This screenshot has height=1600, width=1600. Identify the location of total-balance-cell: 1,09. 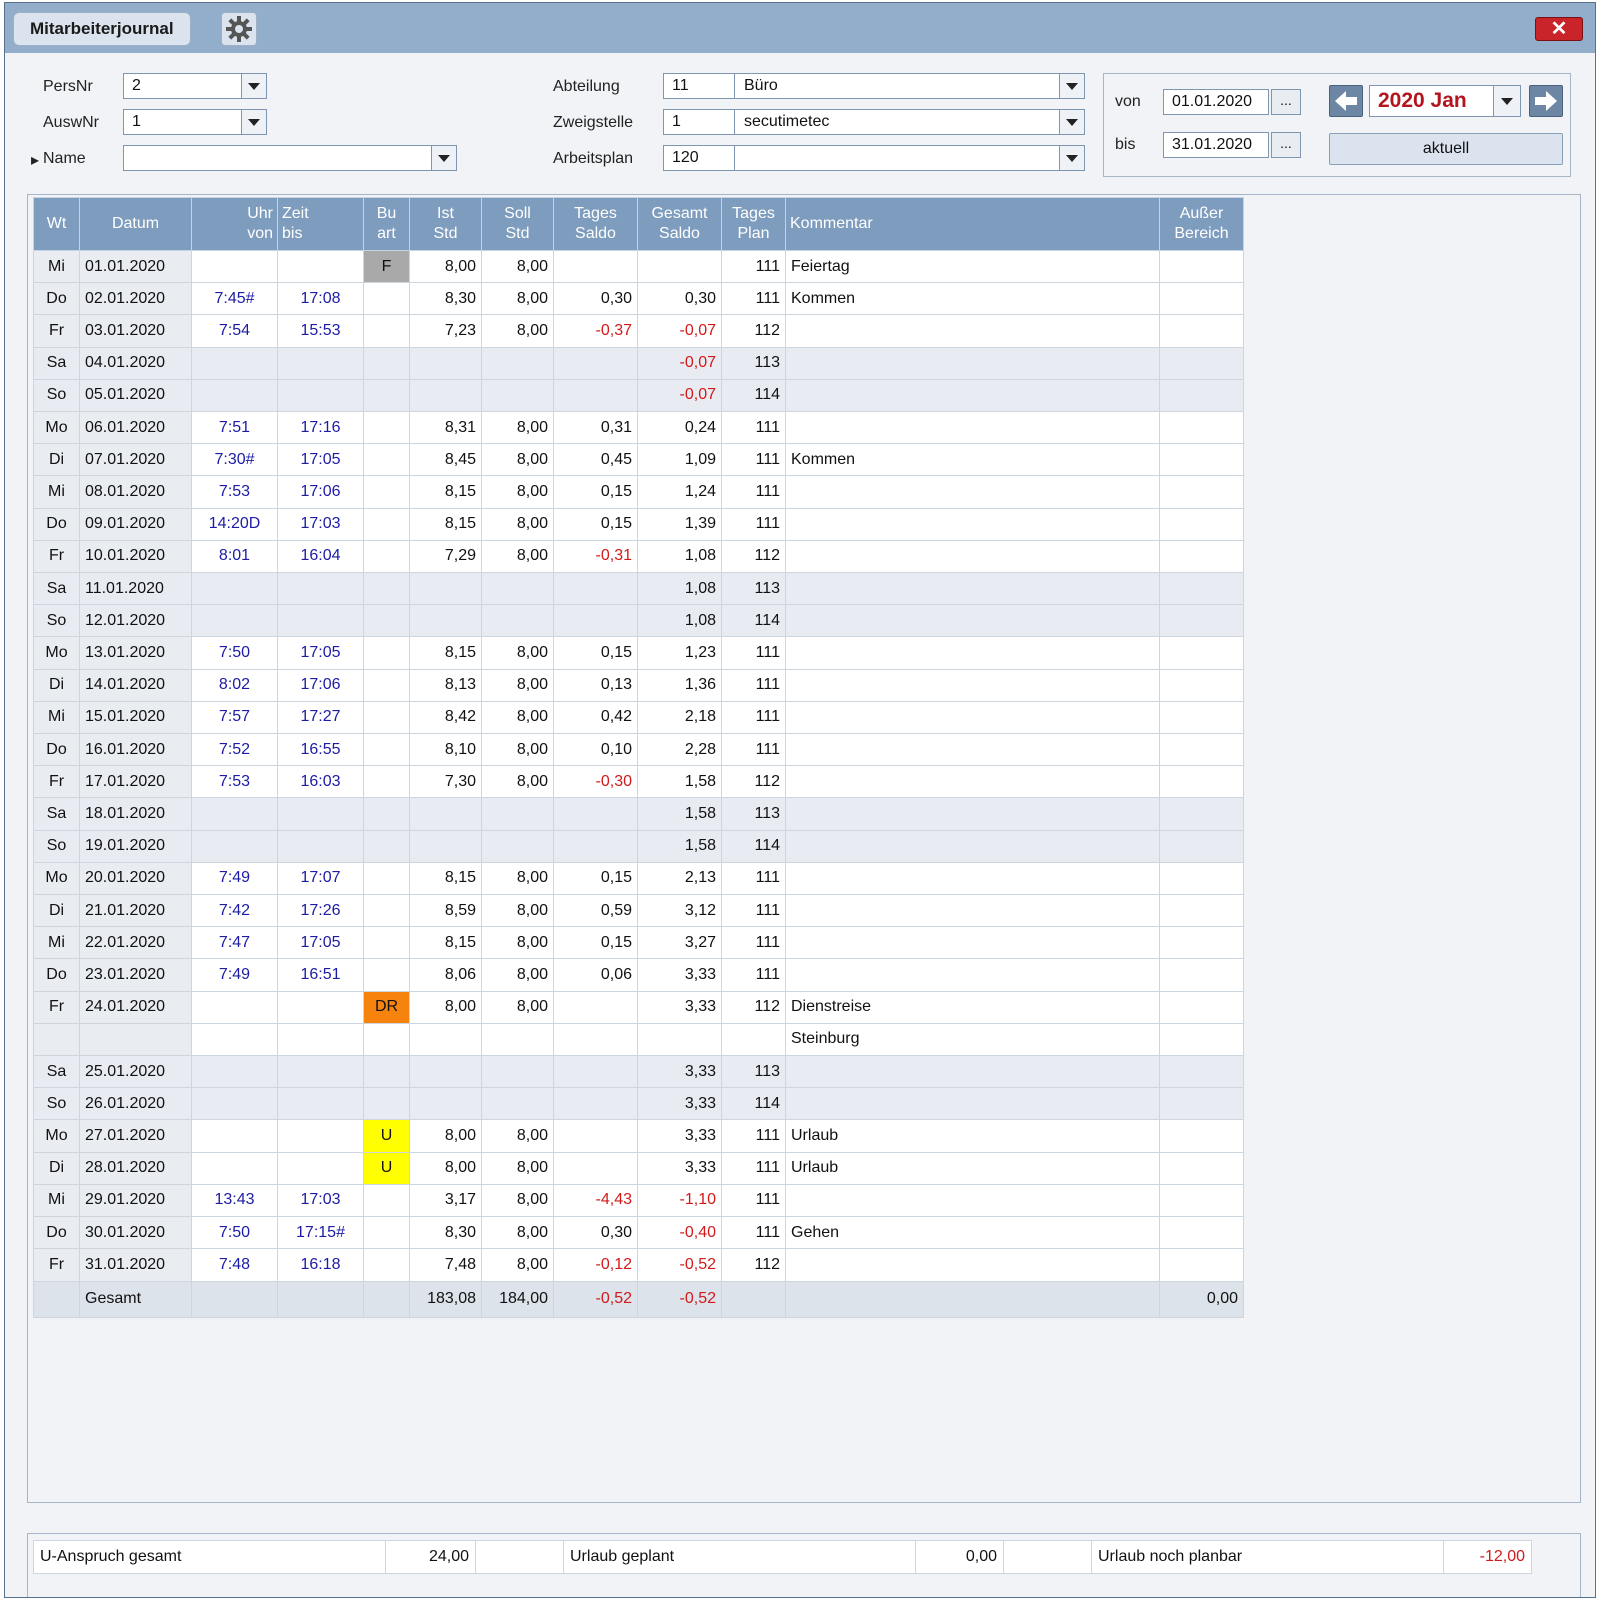
(679, 460).